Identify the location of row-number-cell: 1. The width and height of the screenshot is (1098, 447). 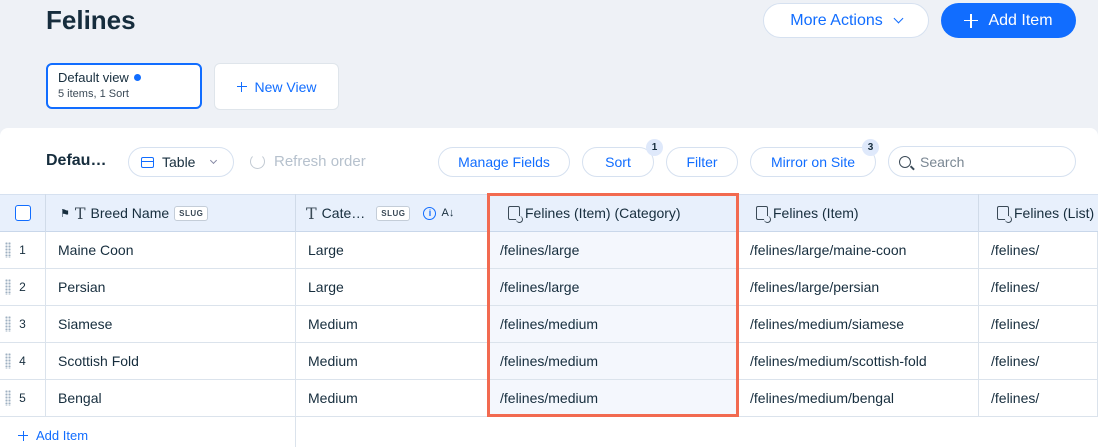
(23, 250).